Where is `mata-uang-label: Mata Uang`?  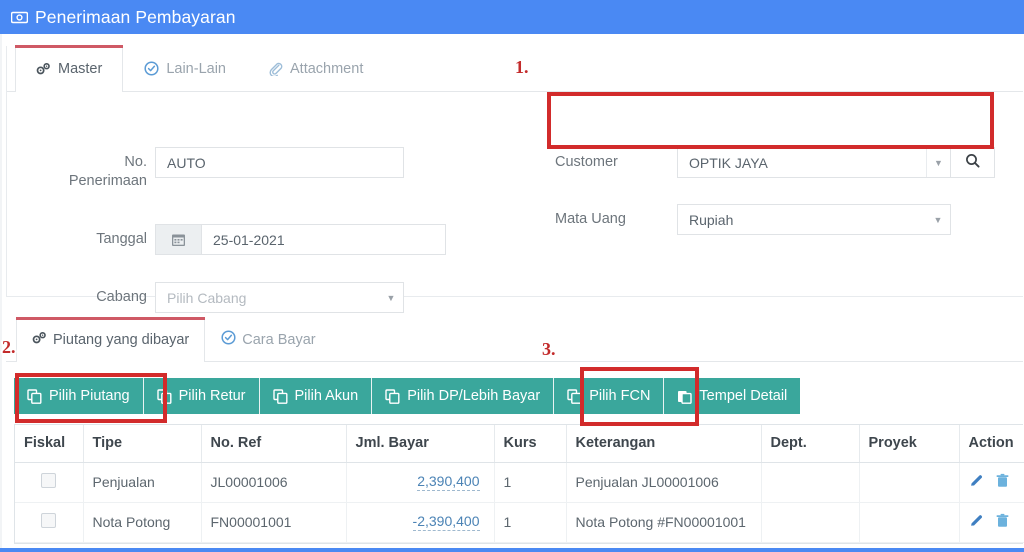 mata-uang-label: Mata Uang is located at coordinates (590, 219).